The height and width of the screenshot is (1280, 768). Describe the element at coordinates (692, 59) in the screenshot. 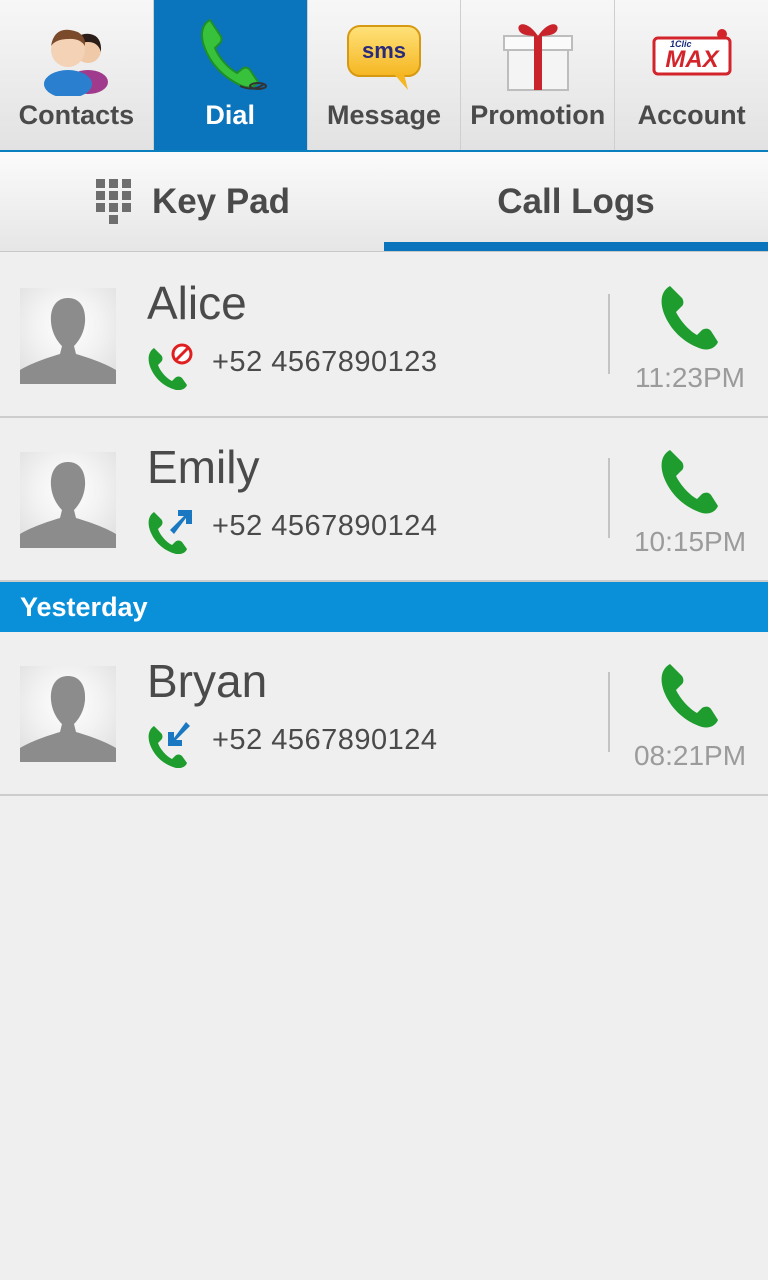

I see `svg-text: MAX` at that location.